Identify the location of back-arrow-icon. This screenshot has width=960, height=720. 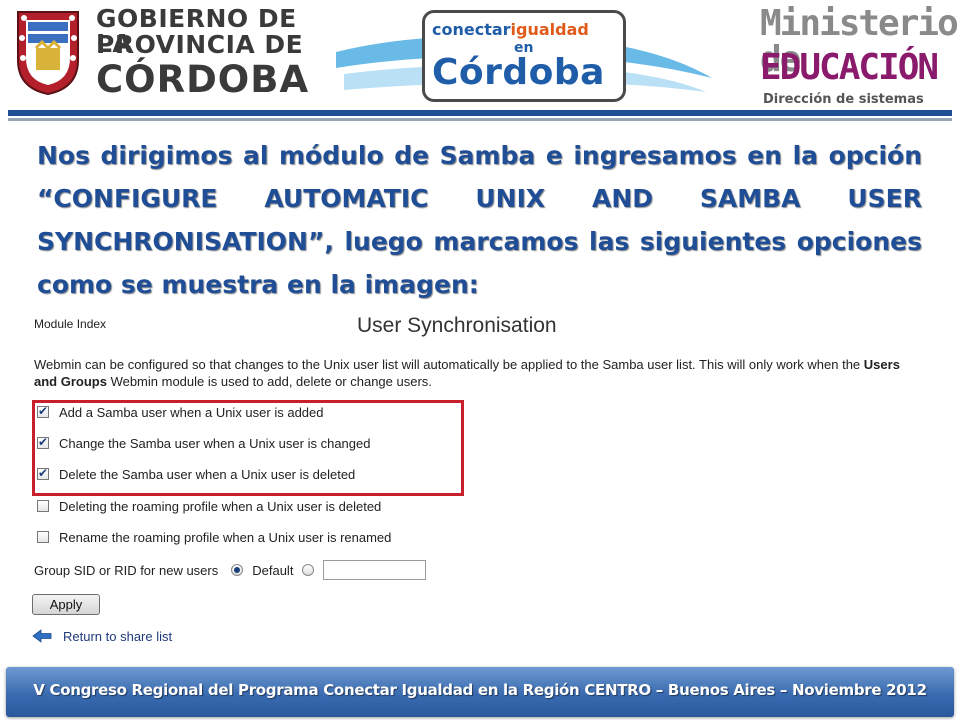
(42, 636).